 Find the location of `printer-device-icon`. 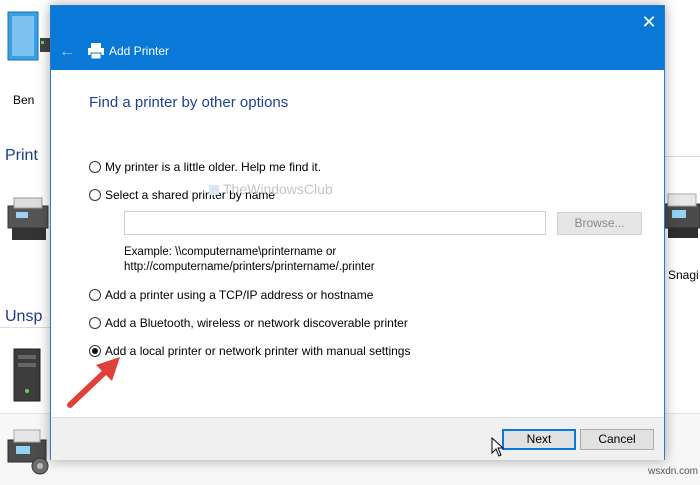

printer-device-icon is located at coordinates (27, 221).